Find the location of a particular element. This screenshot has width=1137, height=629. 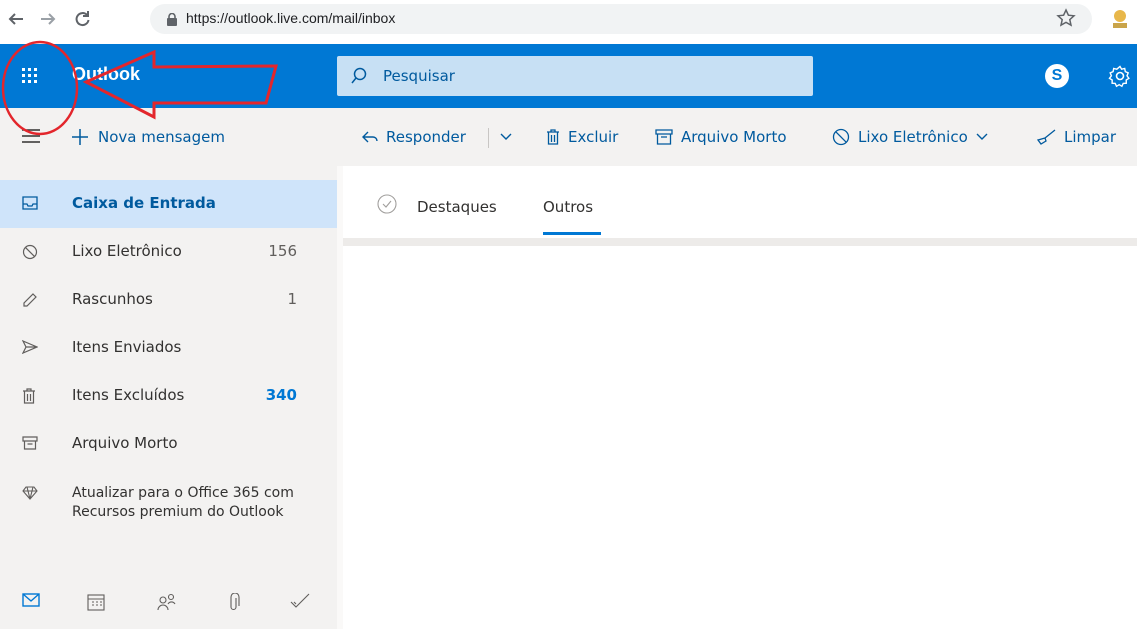

tab-focused: Destaques is located at coordinates (457, 207).